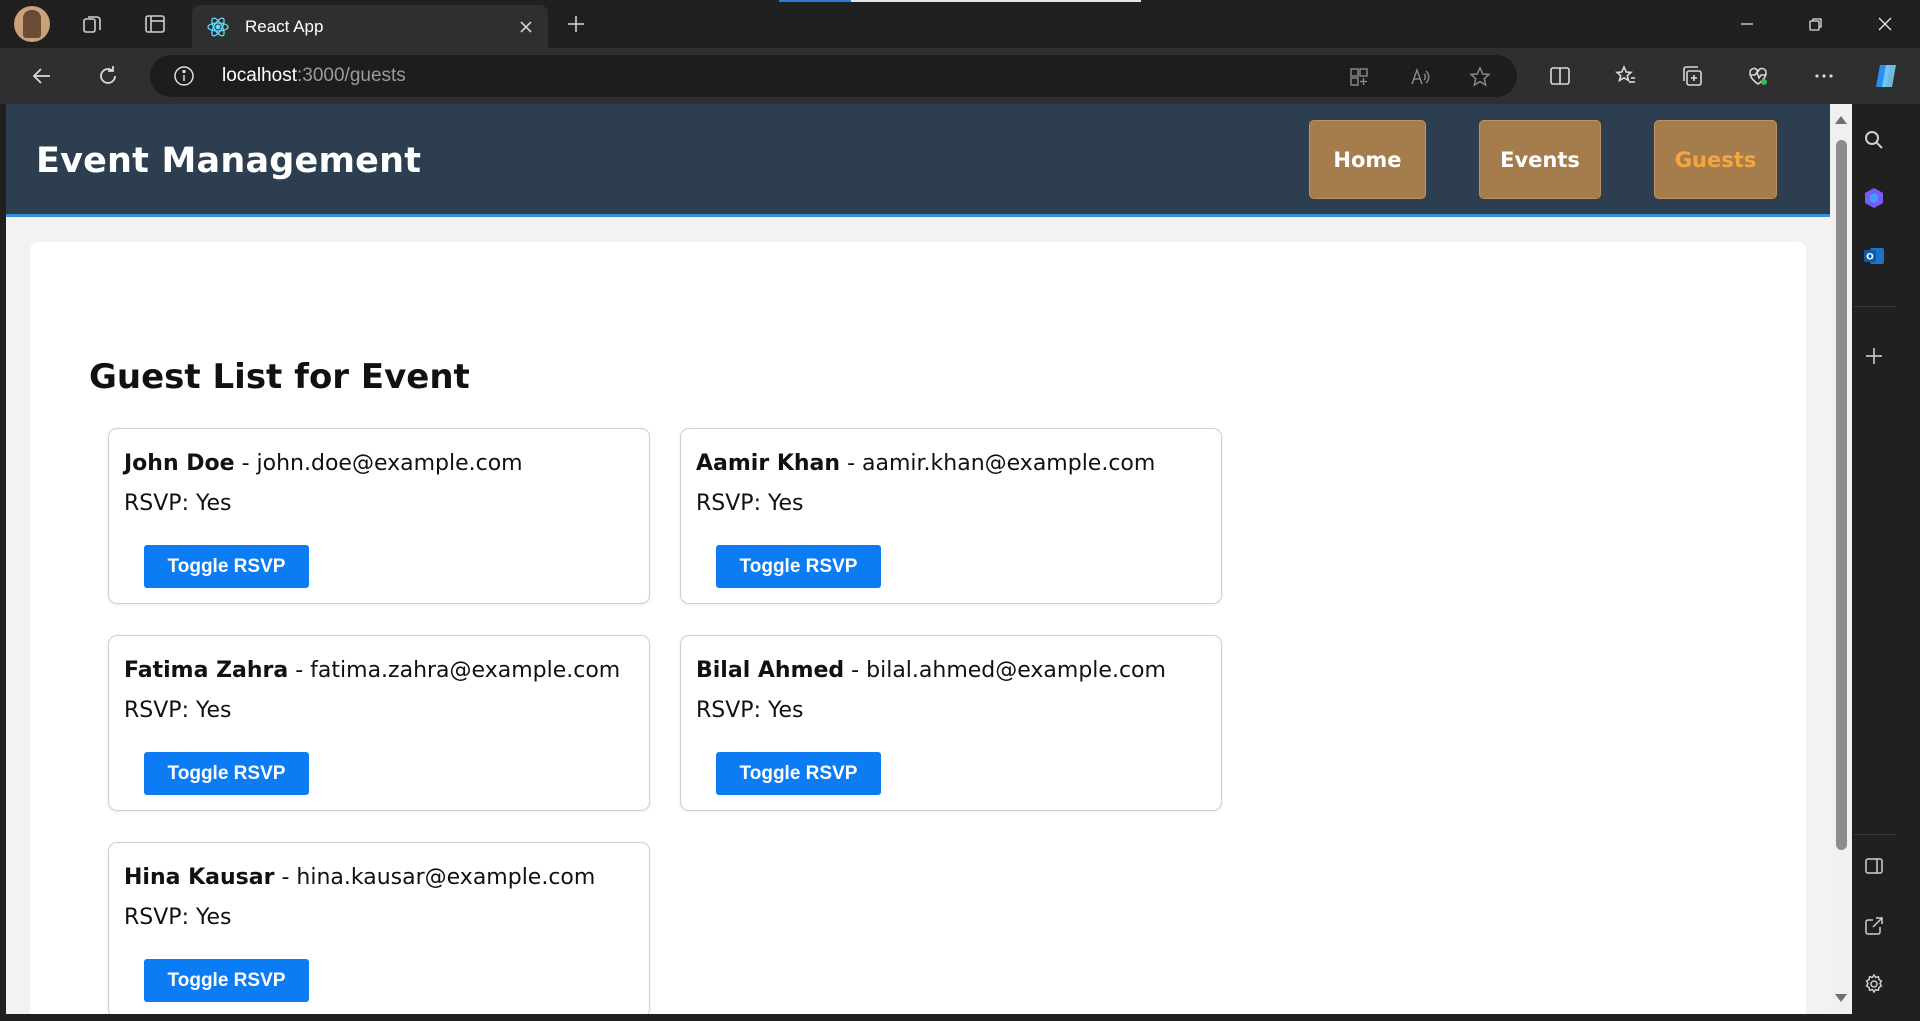 This screenshot has width=1920, height=1021. What do you see at coordinates (1841, 495) in the screenshot?
I see `scrollbar-thumb` at bounding box center [1841, 495].